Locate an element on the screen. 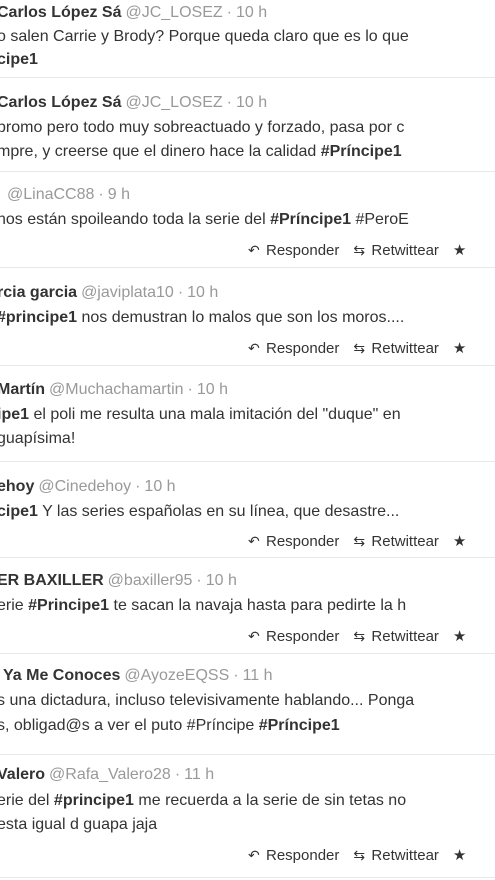  author-handle: @Cinedehoy is located at coordinates (84, 486).